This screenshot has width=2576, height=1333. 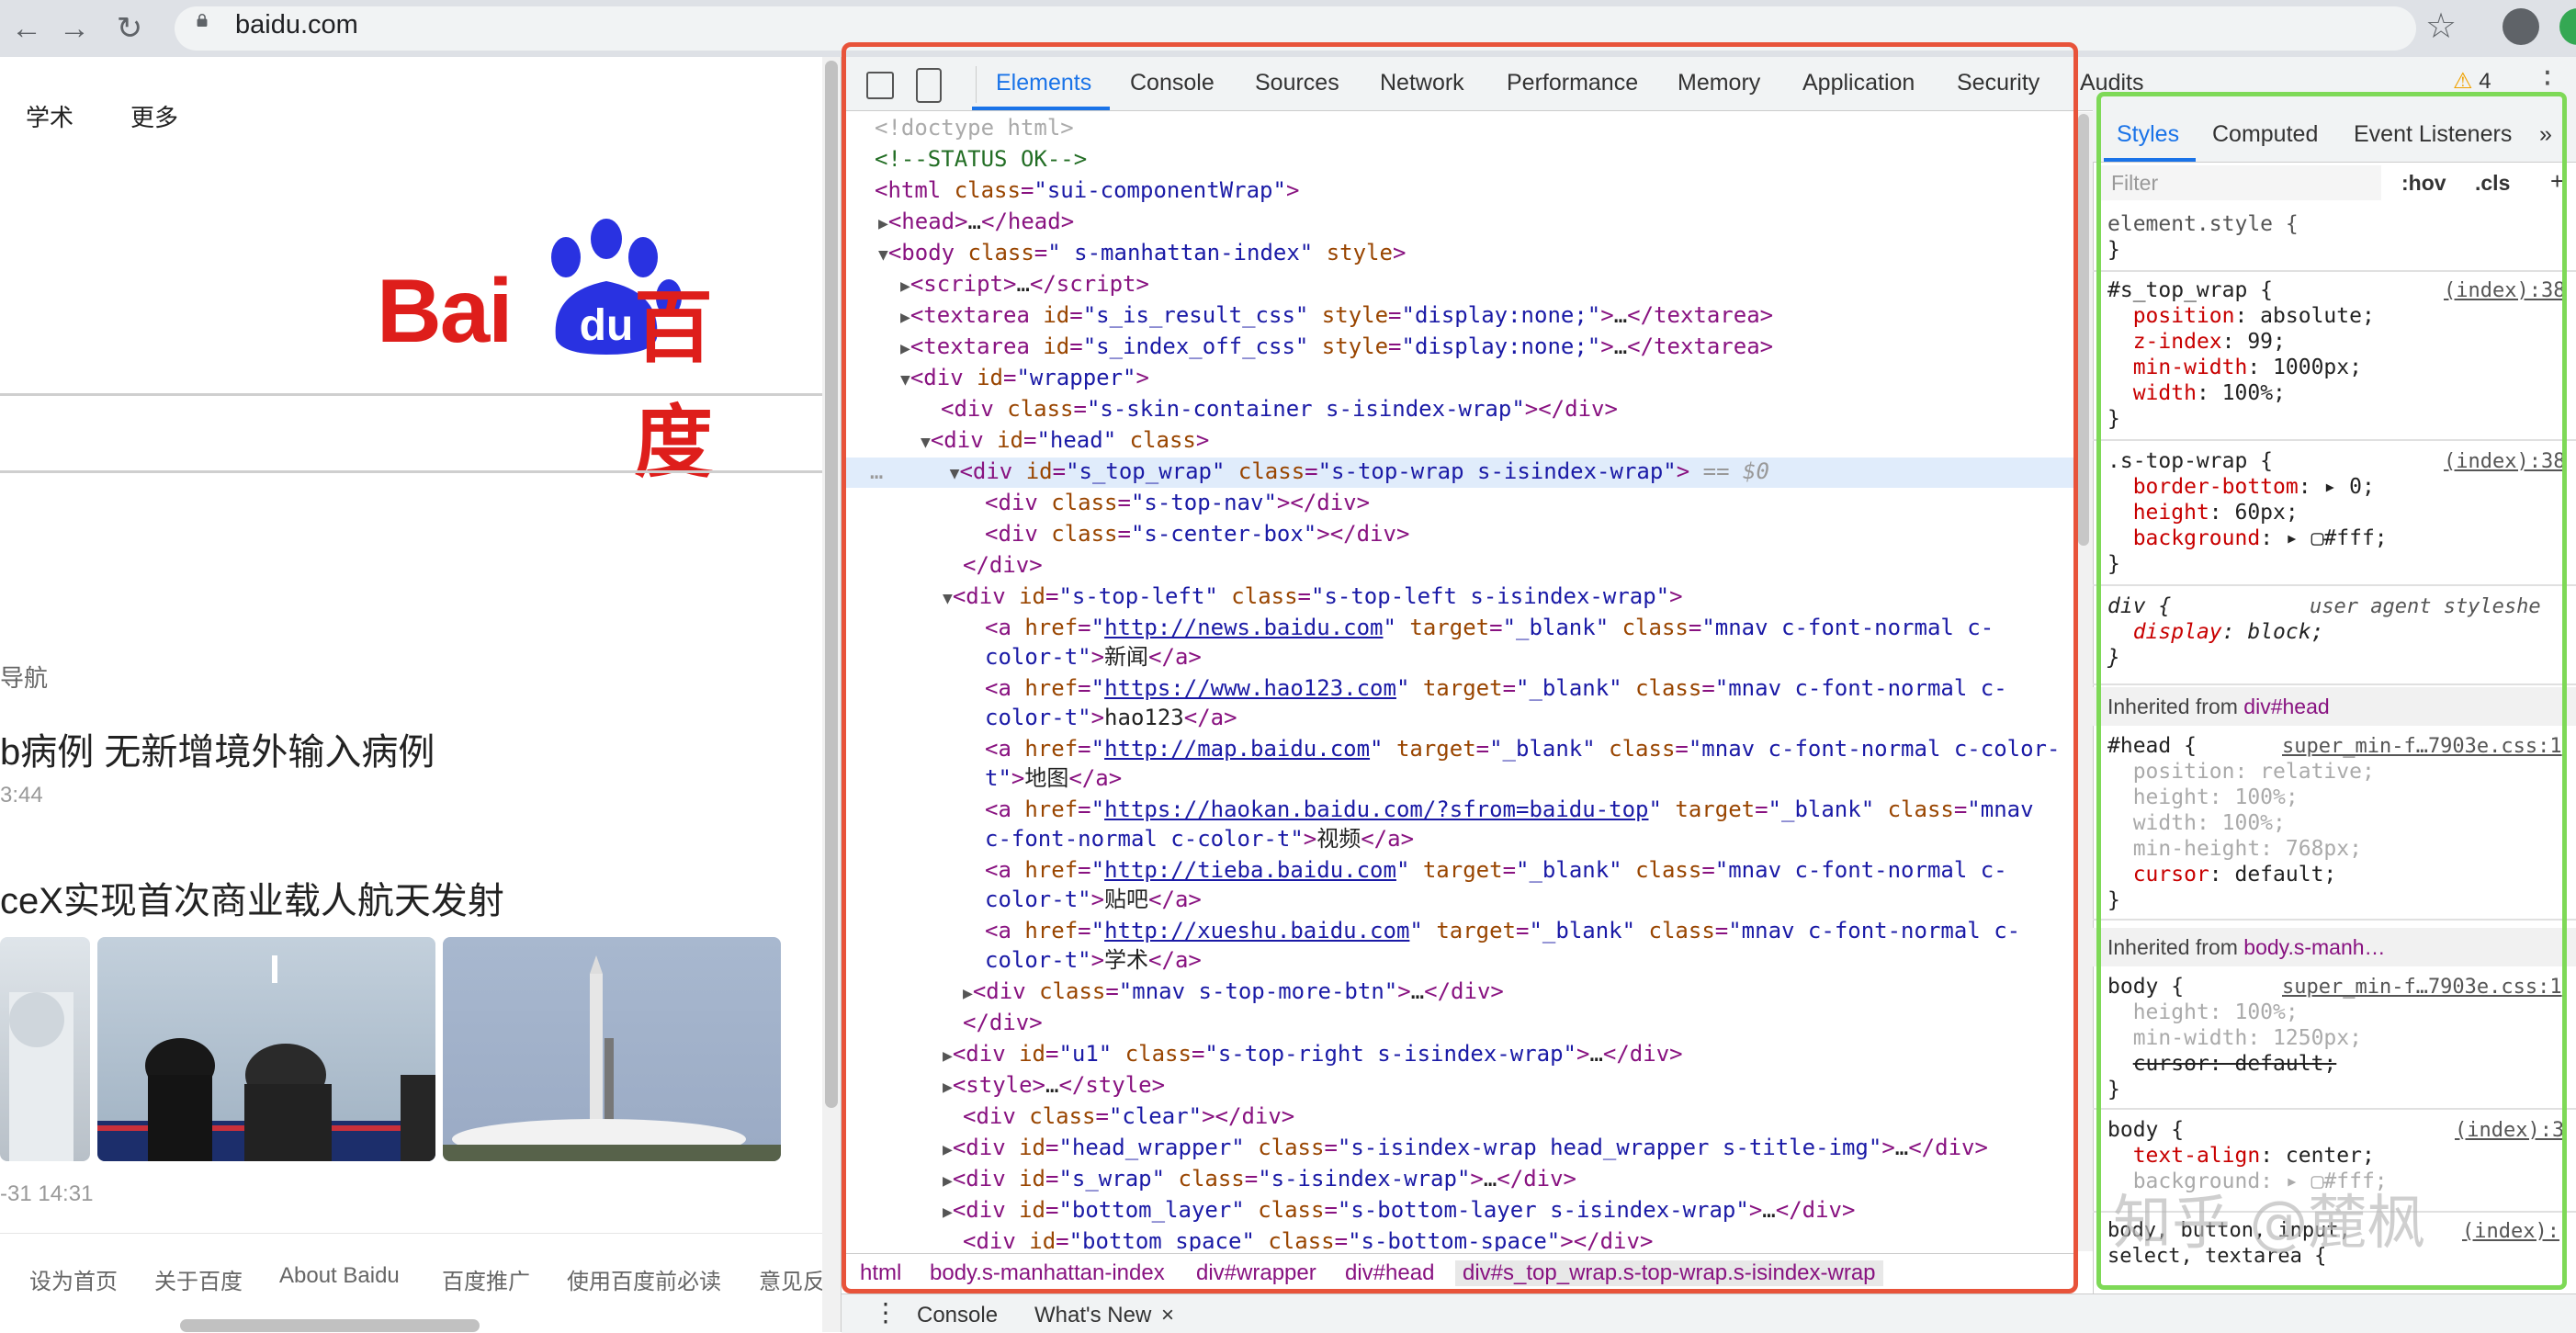 I want to click on footer-link-feedback: 意见反, so click(x=792, y=1279).